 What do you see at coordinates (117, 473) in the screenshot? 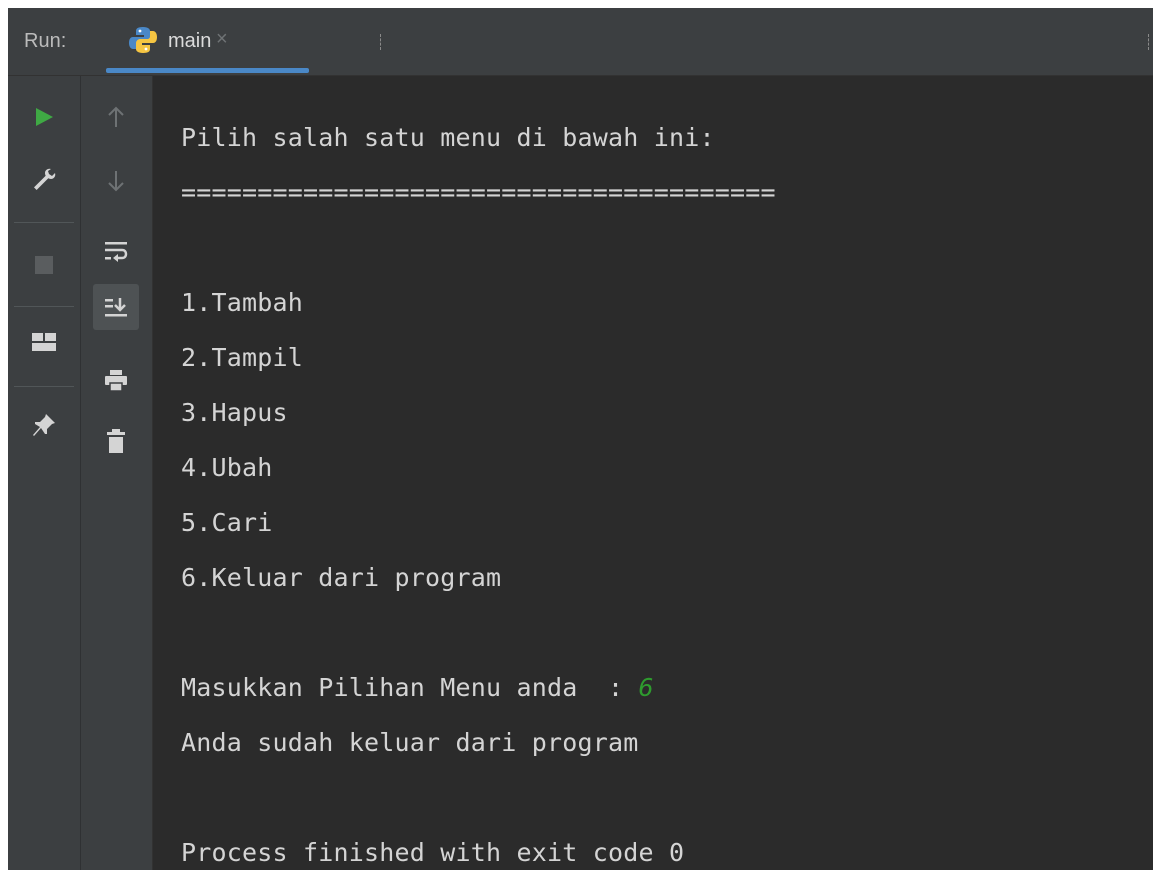
I see `run-toolbar-secondary` at bounding box center [117, 473].